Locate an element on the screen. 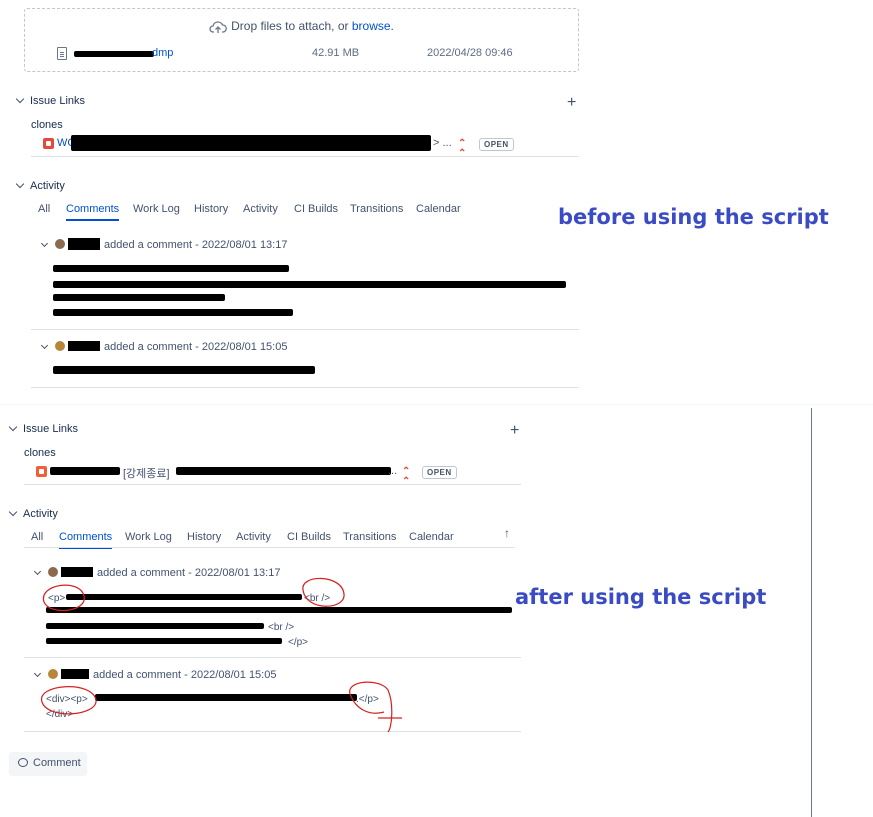 This screenshot has height=817, width=873. annotation-after: after using the script is located at coordinates (641, 597).